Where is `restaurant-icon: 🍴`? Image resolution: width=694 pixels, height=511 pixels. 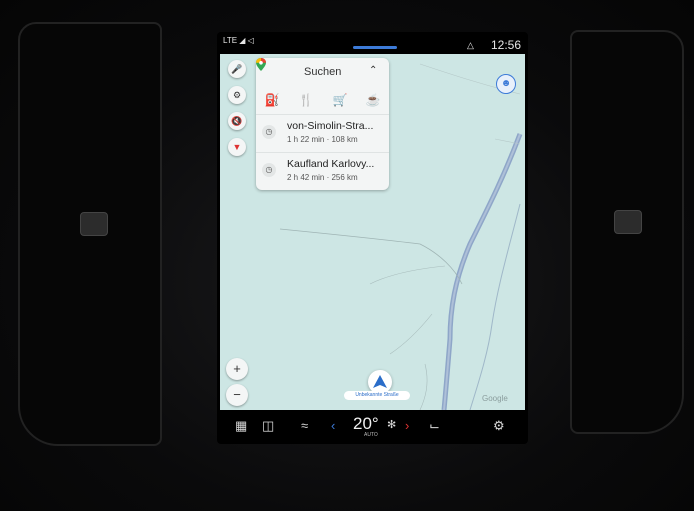
restaurant-icon: 🍴 is located at coordinates (306, 100).